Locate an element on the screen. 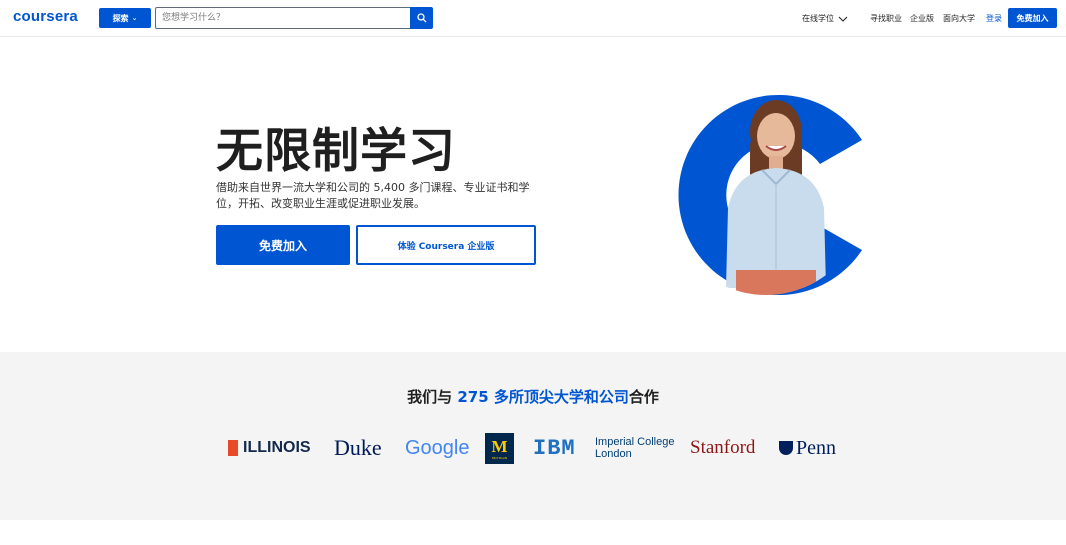 The height and width of the screenshot is (545, 1066). hero-illustration is located at coordinates (770, 195).